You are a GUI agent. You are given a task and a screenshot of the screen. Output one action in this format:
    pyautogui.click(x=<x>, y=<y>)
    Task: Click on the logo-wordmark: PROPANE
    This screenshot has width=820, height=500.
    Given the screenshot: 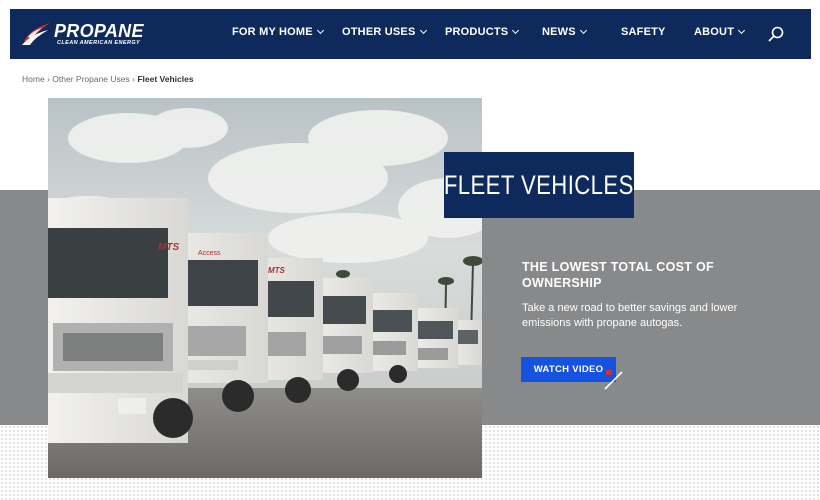 What is the action you would take?
    pyautogui.click(x=99, y=31)
    